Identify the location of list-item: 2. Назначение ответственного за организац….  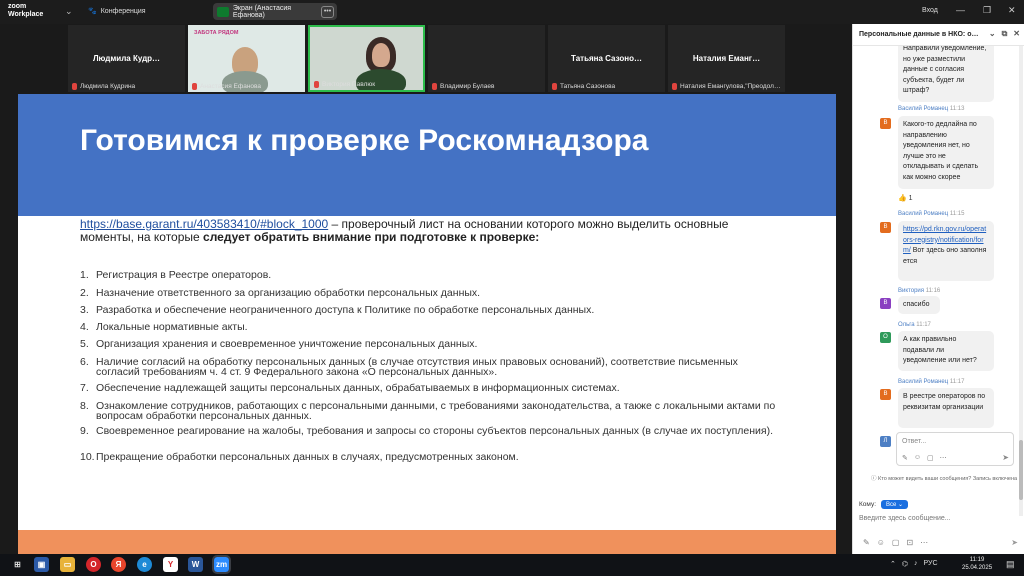
(430, 296).